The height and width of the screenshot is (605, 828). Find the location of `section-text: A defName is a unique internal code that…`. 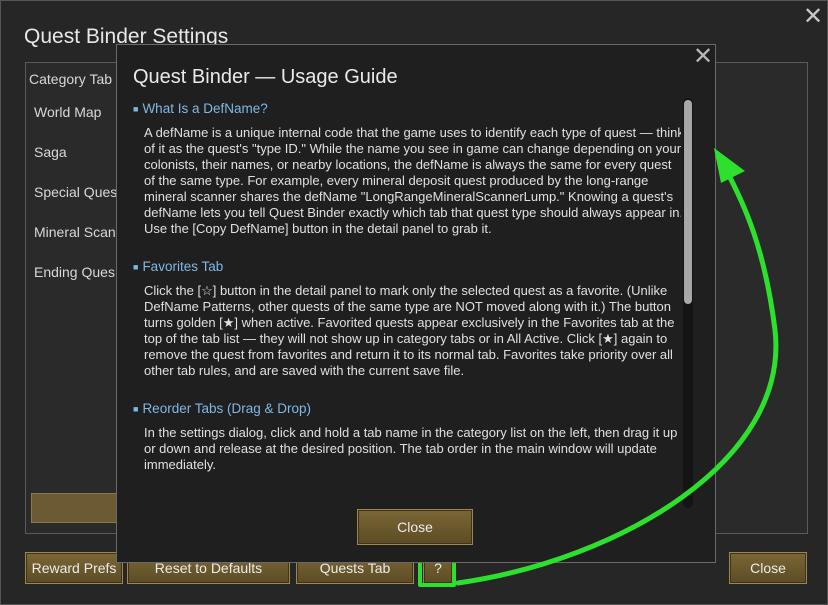

section-text: A defName is a unique internal code that… is located at coordinates (412, 180).